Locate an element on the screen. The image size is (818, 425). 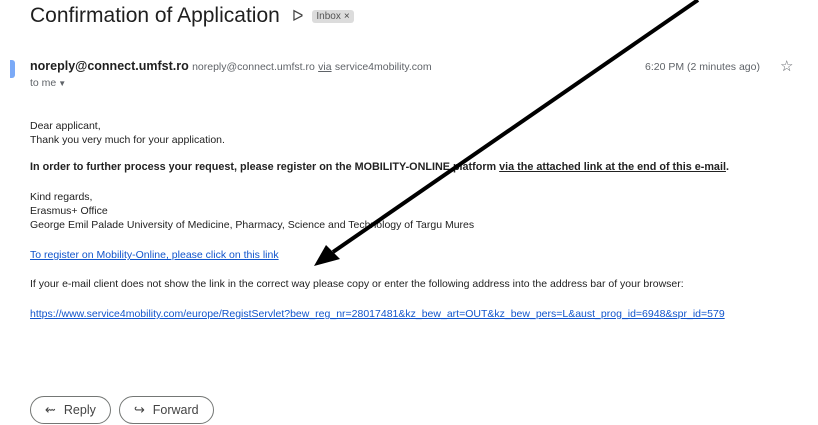
sender-name: noreply@connect.umfst.ro is located at coordinates (109, 66).